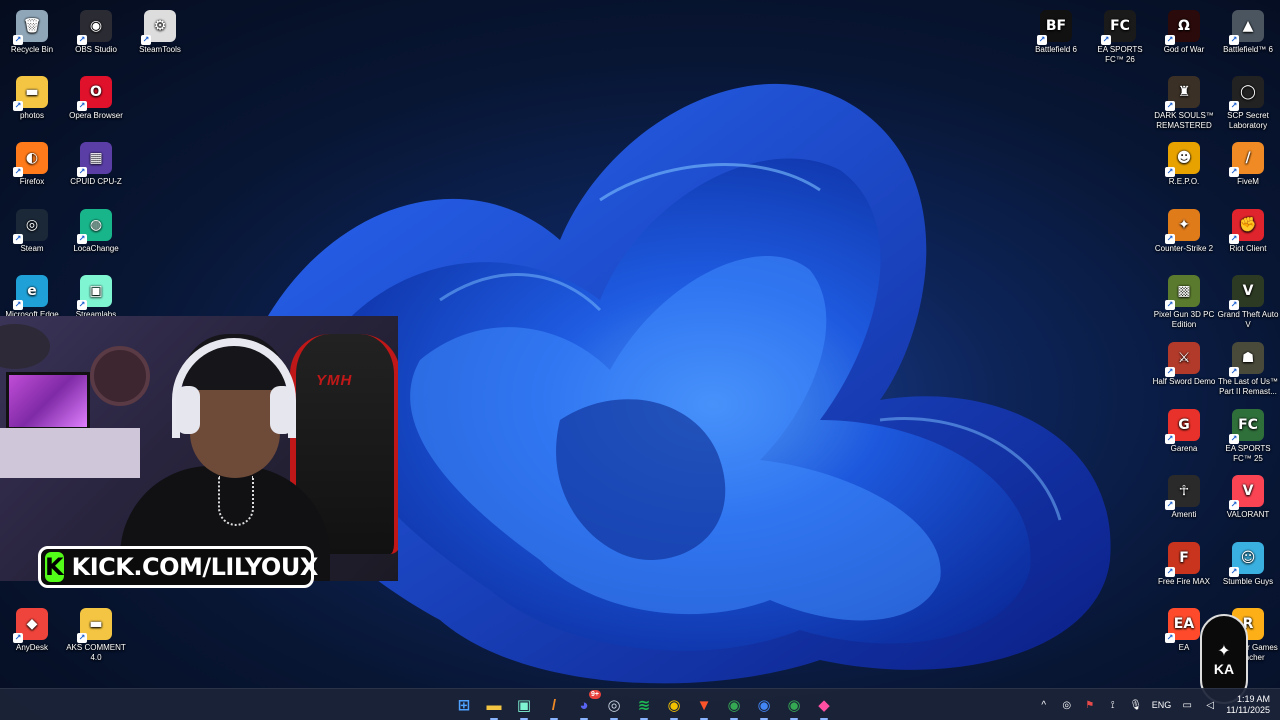 The image size is (1280, 720). I want to click on start-button-icon: ⊞, so click(464, 705).